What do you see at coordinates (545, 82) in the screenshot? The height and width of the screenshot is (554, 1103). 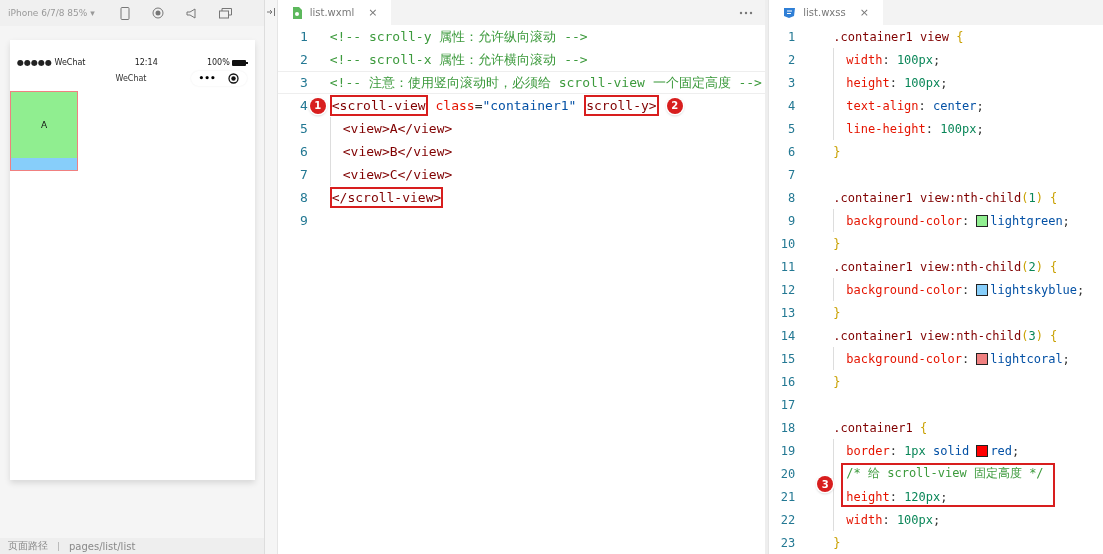 I see `code-text: <!-- 注意：使用竖向滚动时，必须给 scroll-view 一个固定高度 -->` at bounding box center [545, 82].